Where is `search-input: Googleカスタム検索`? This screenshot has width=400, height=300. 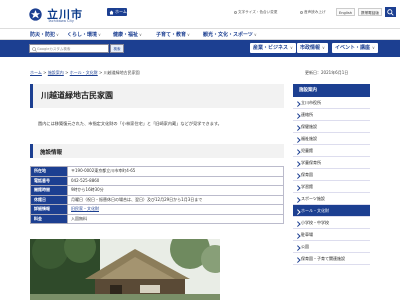
search-input: Googleカスタム検索 is located at coordinates (69, 48).